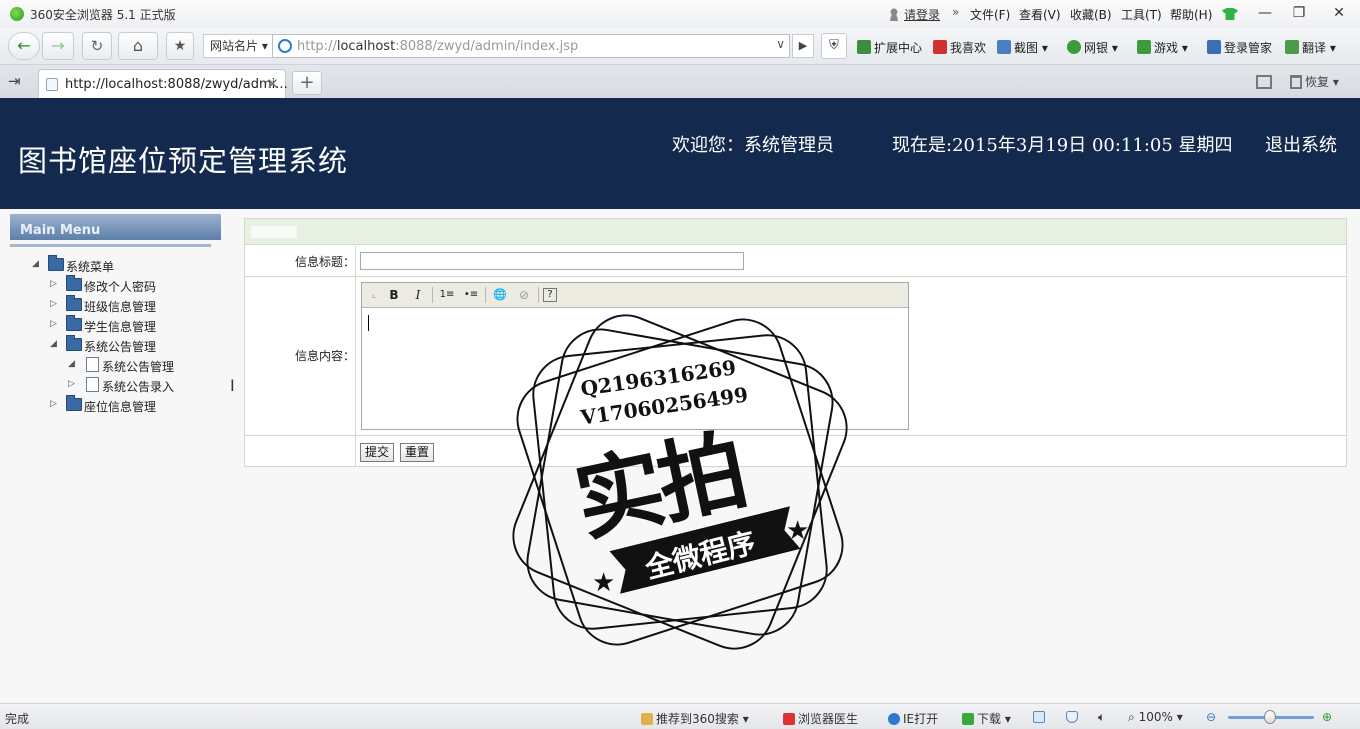  I want to click on menu-favorites: 收藏(B), so click(1091, 14).